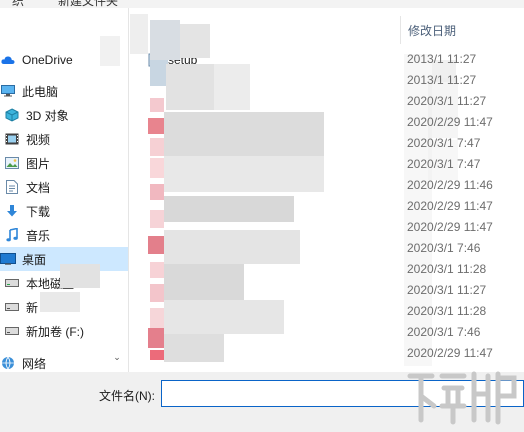  I want to click on date-cell: 2020/2/29 11:46, so click(450, 185).